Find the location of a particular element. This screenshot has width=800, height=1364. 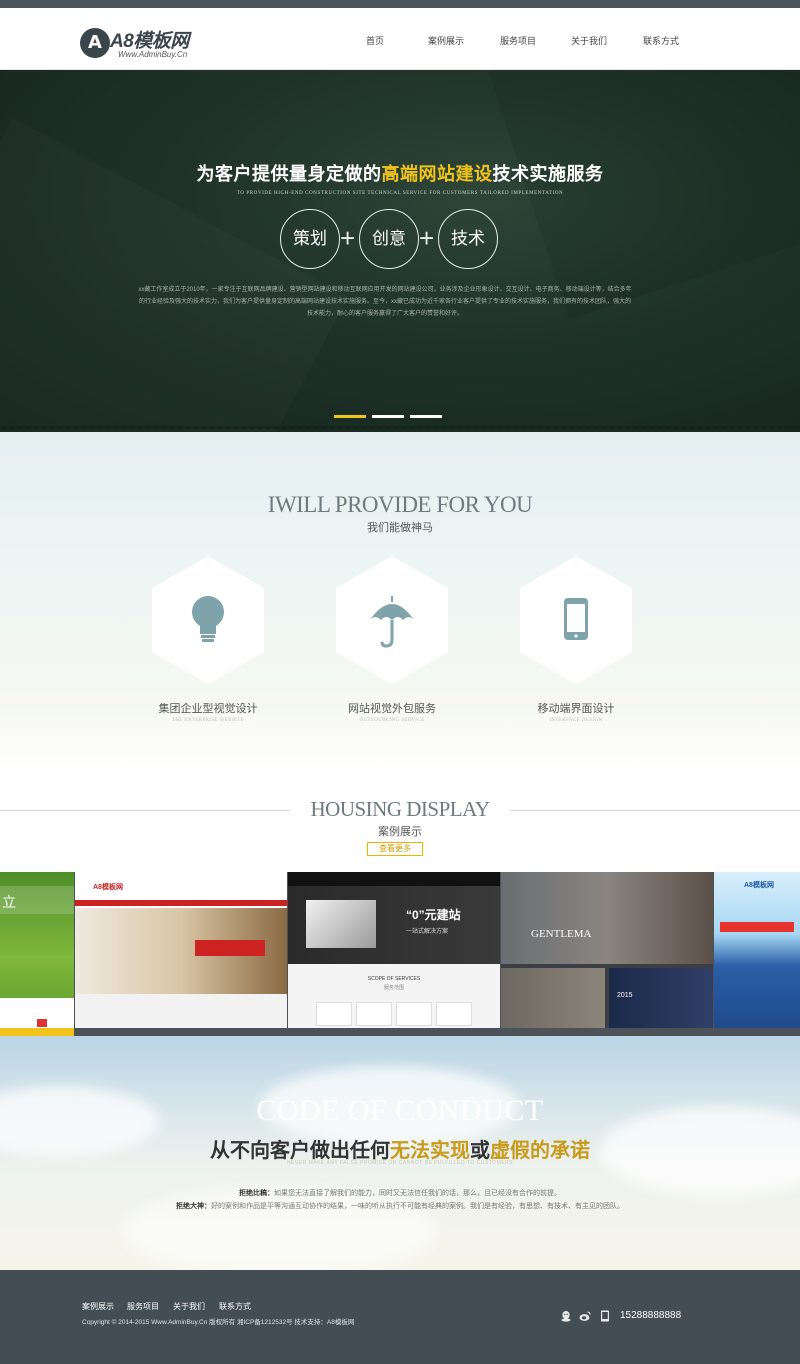

case-thumbnail: 立 is located at coordinates (37, 950).